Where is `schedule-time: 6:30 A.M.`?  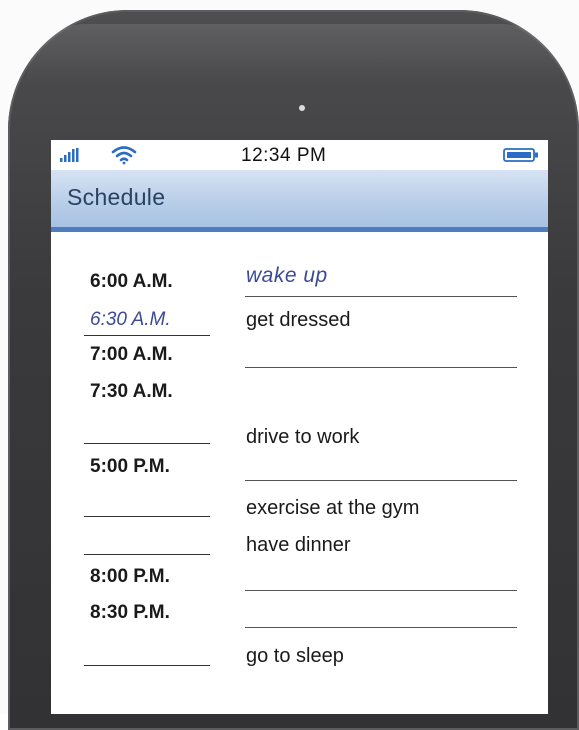
schedule-time: 6:30 A.M. is located at coordinates (155, 320).